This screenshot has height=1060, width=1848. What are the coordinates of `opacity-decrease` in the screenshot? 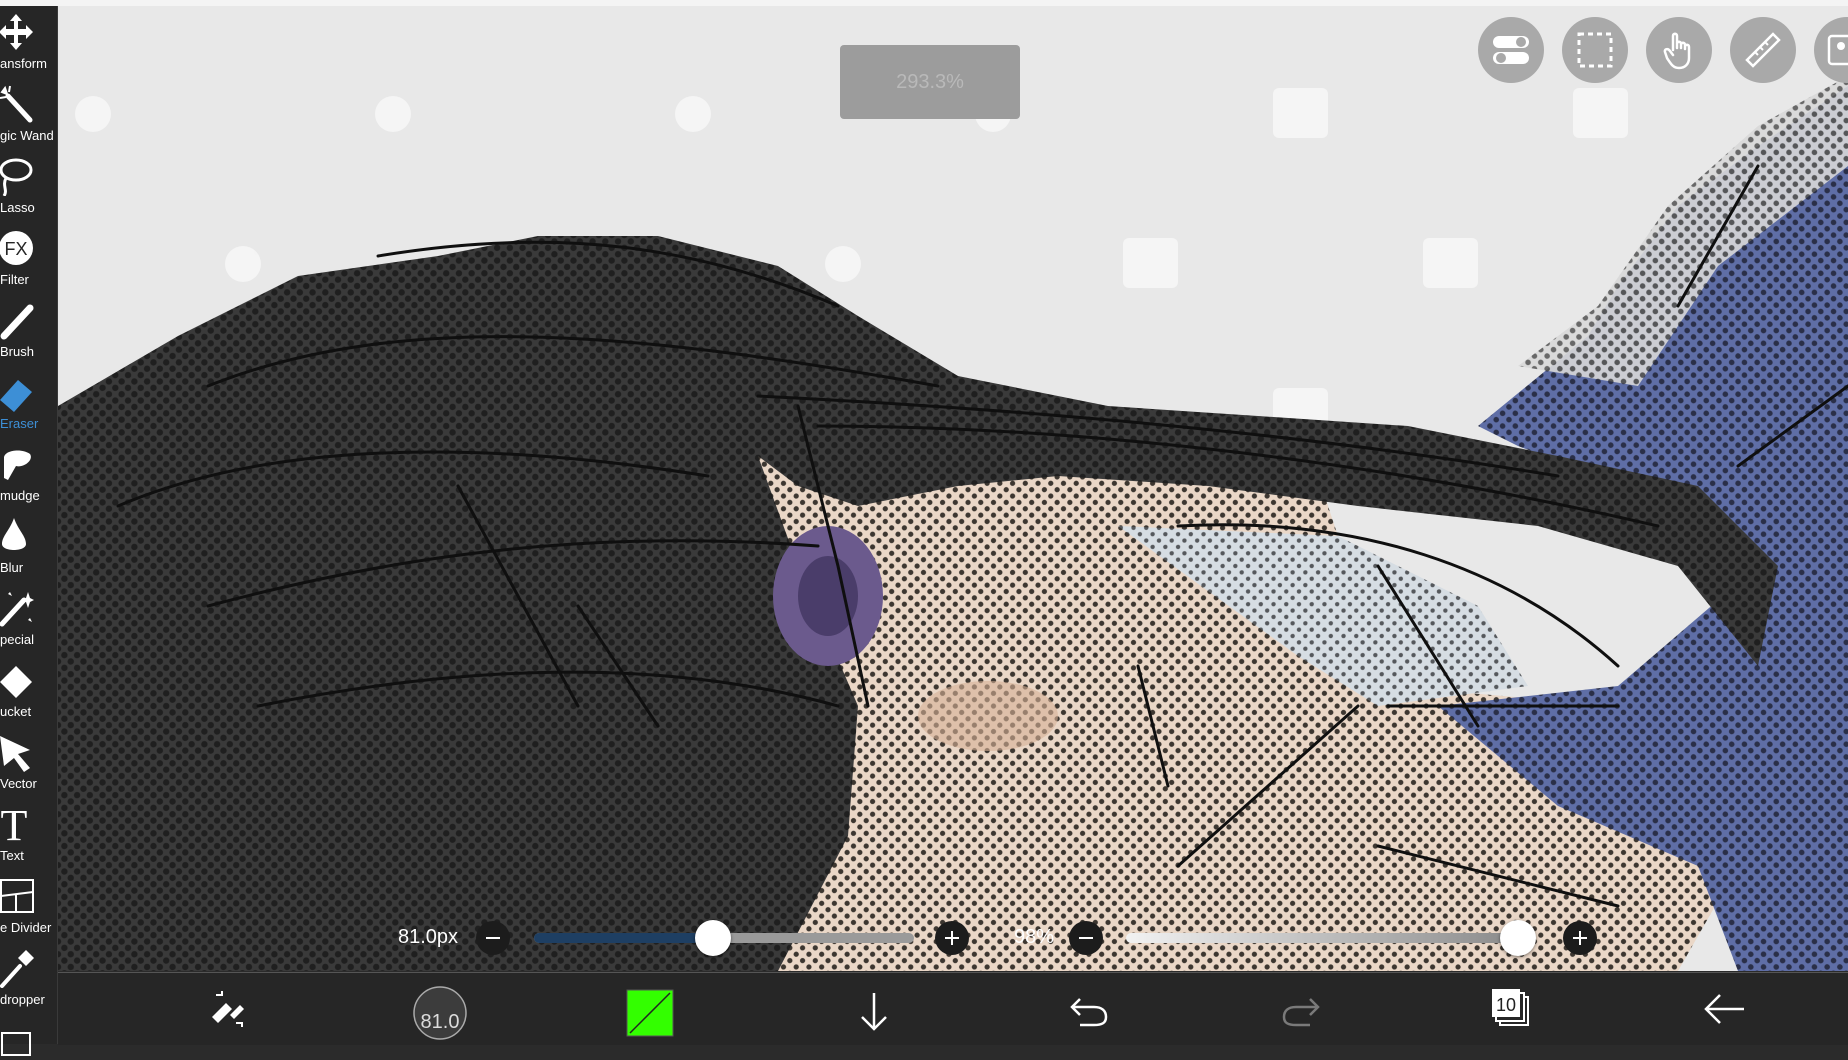 It's located at (1086, 938).